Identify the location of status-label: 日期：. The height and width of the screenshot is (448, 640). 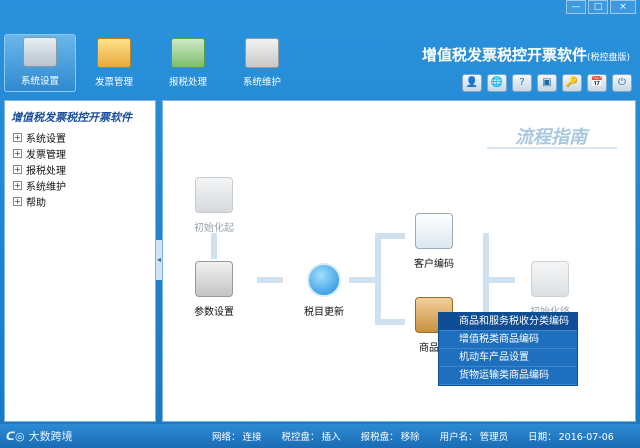
(542, 437).